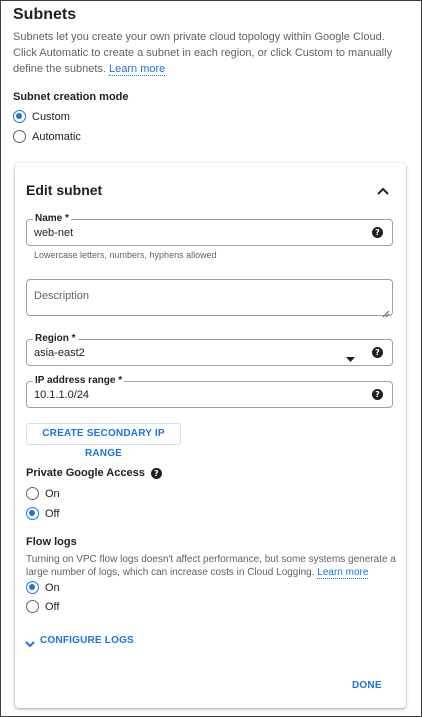  Describe the element at coordinates (137, 69) in the screenshot. I see `learn-more-link: Learn more` at that location.